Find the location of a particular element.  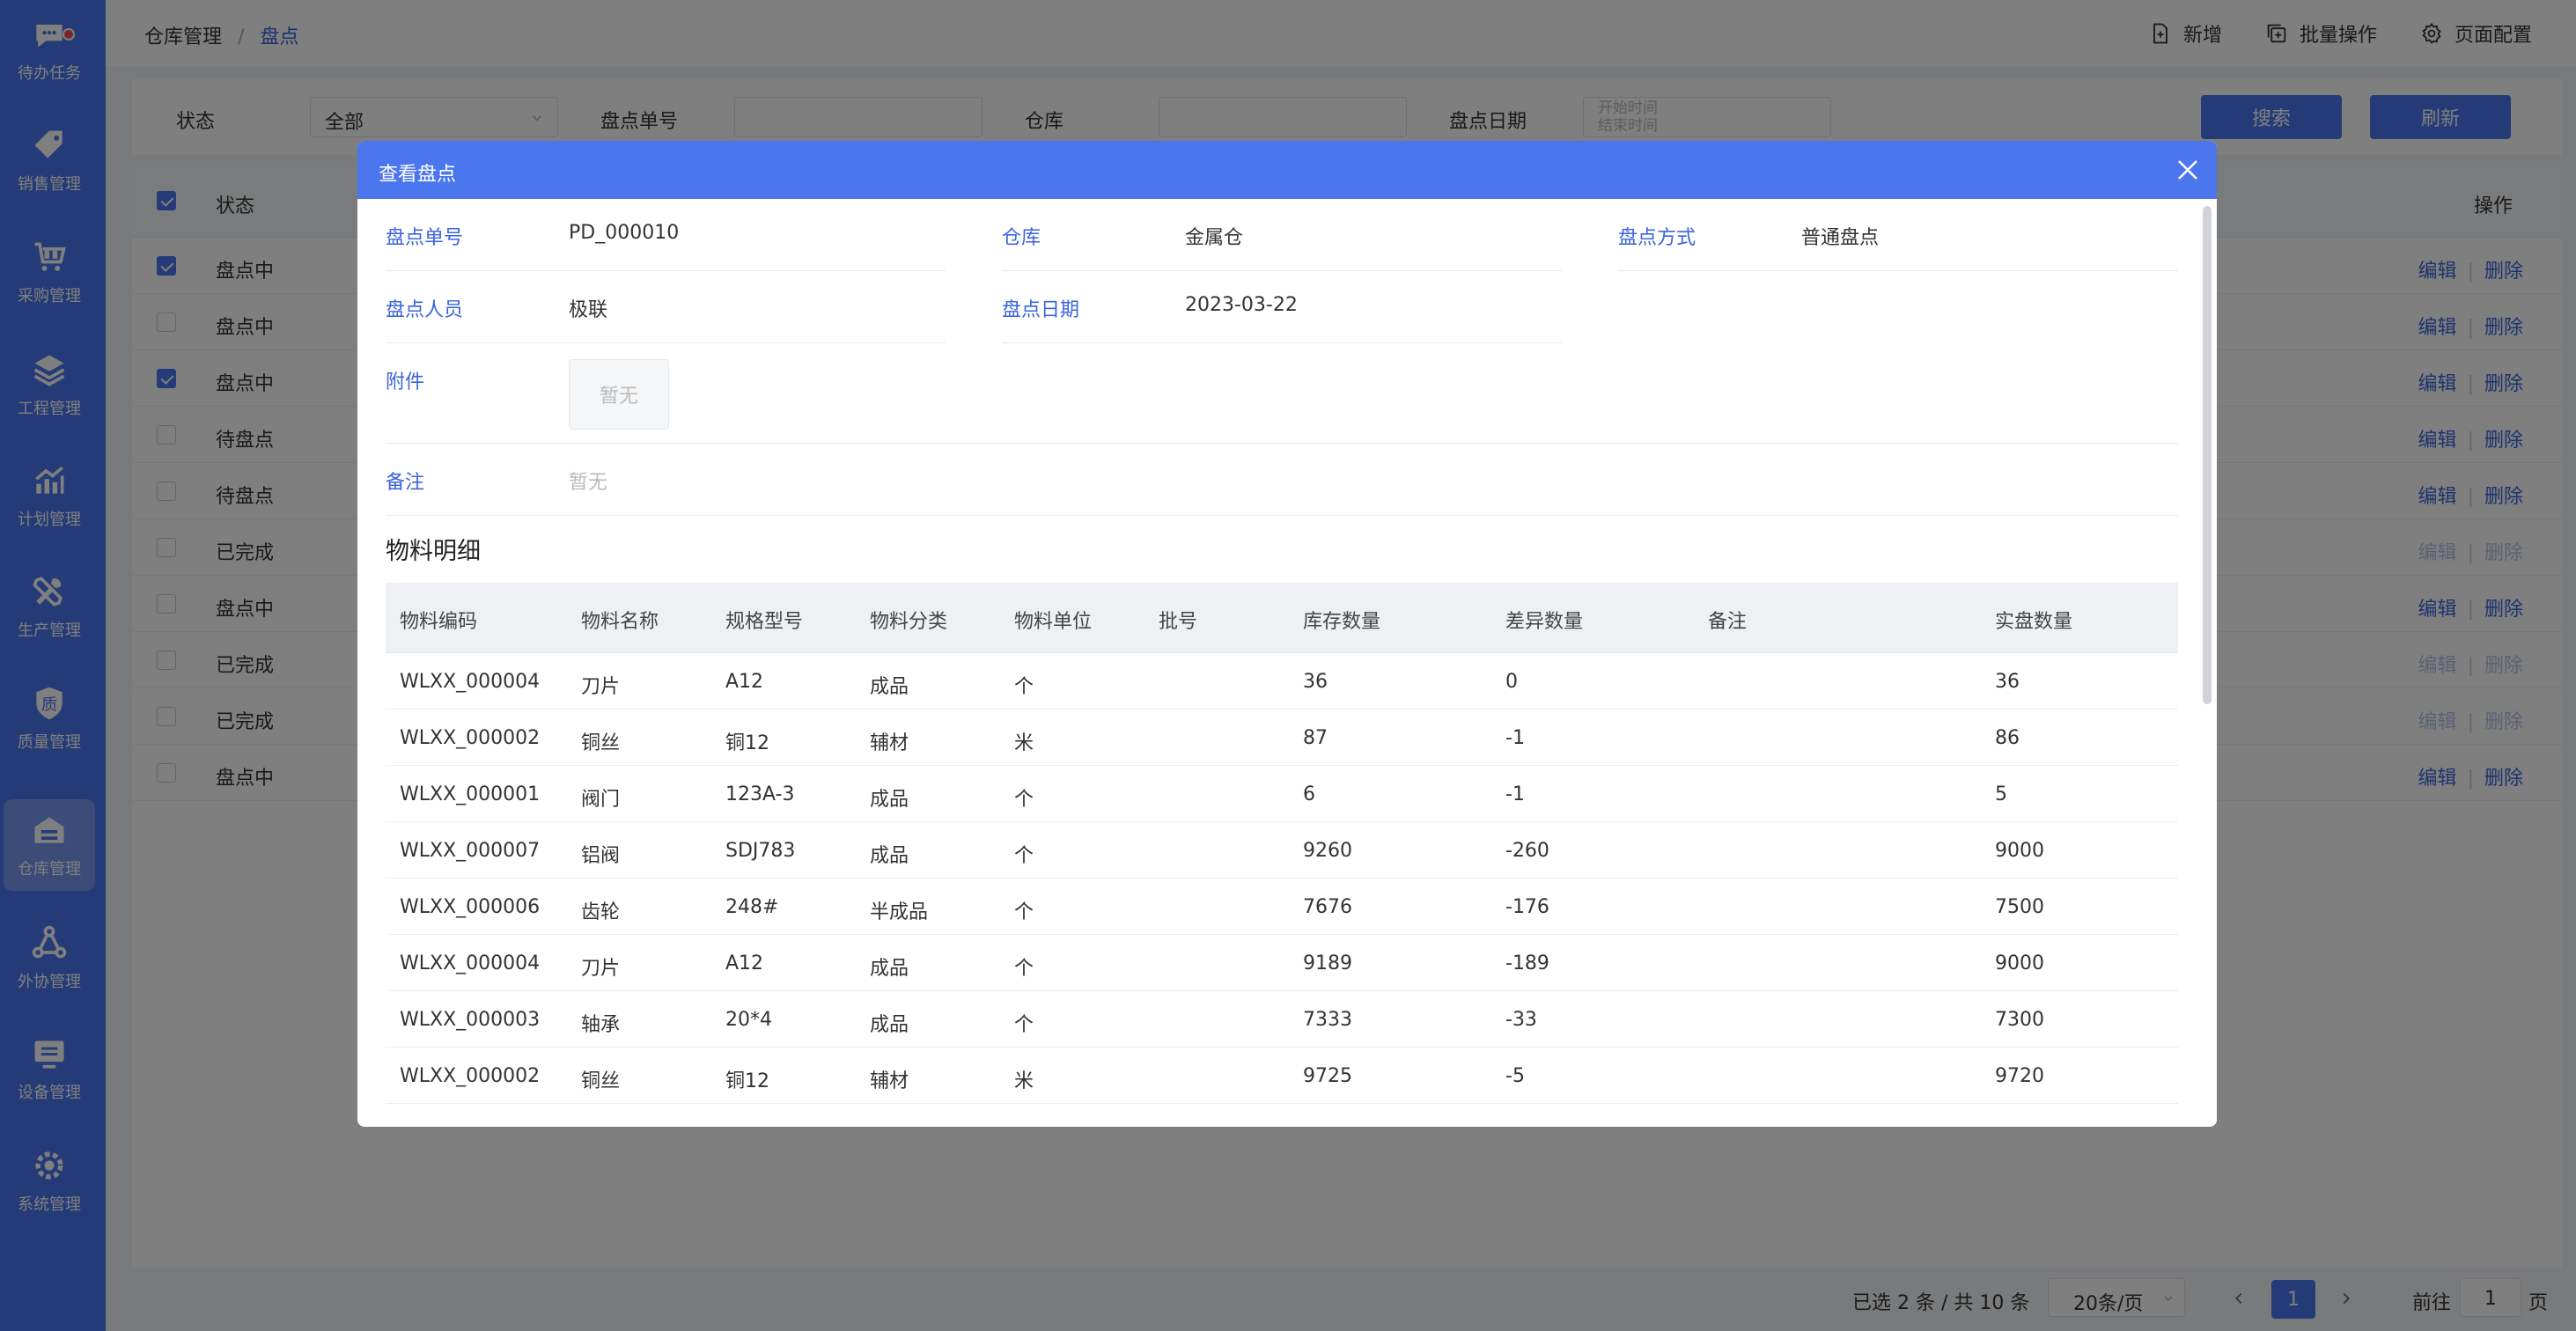

material-row: WLXX_000002 铜丝 铜12 辅材 米 87 -1 86 is located at coordinates (1282, 738).